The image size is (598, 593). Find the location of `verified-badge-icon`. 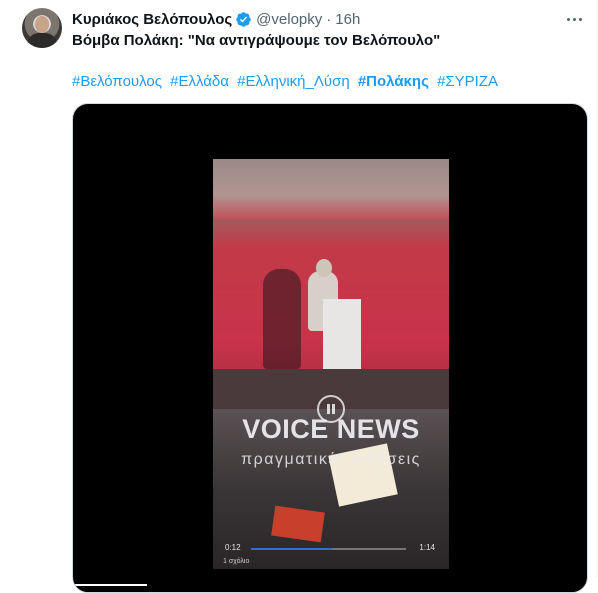

verified-badge-icon is located at coordinates (243, 19).